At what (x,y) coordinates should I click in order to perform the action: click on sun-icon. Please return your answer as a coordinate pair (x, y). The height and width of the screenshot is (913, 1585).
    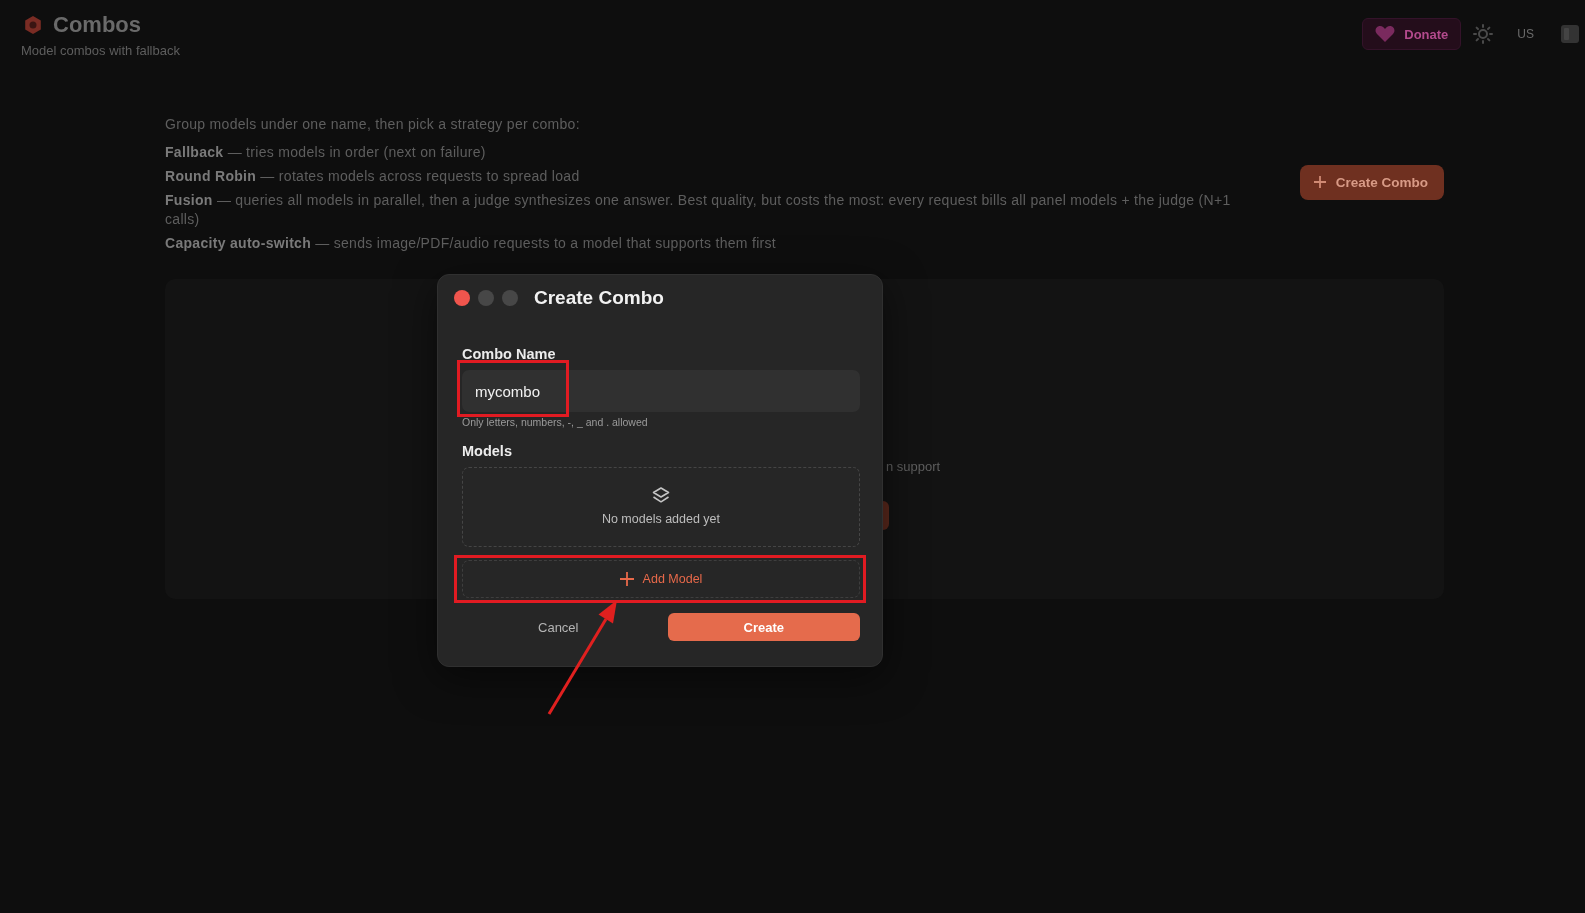
    Looking at the image, I should click on (1483, 34).